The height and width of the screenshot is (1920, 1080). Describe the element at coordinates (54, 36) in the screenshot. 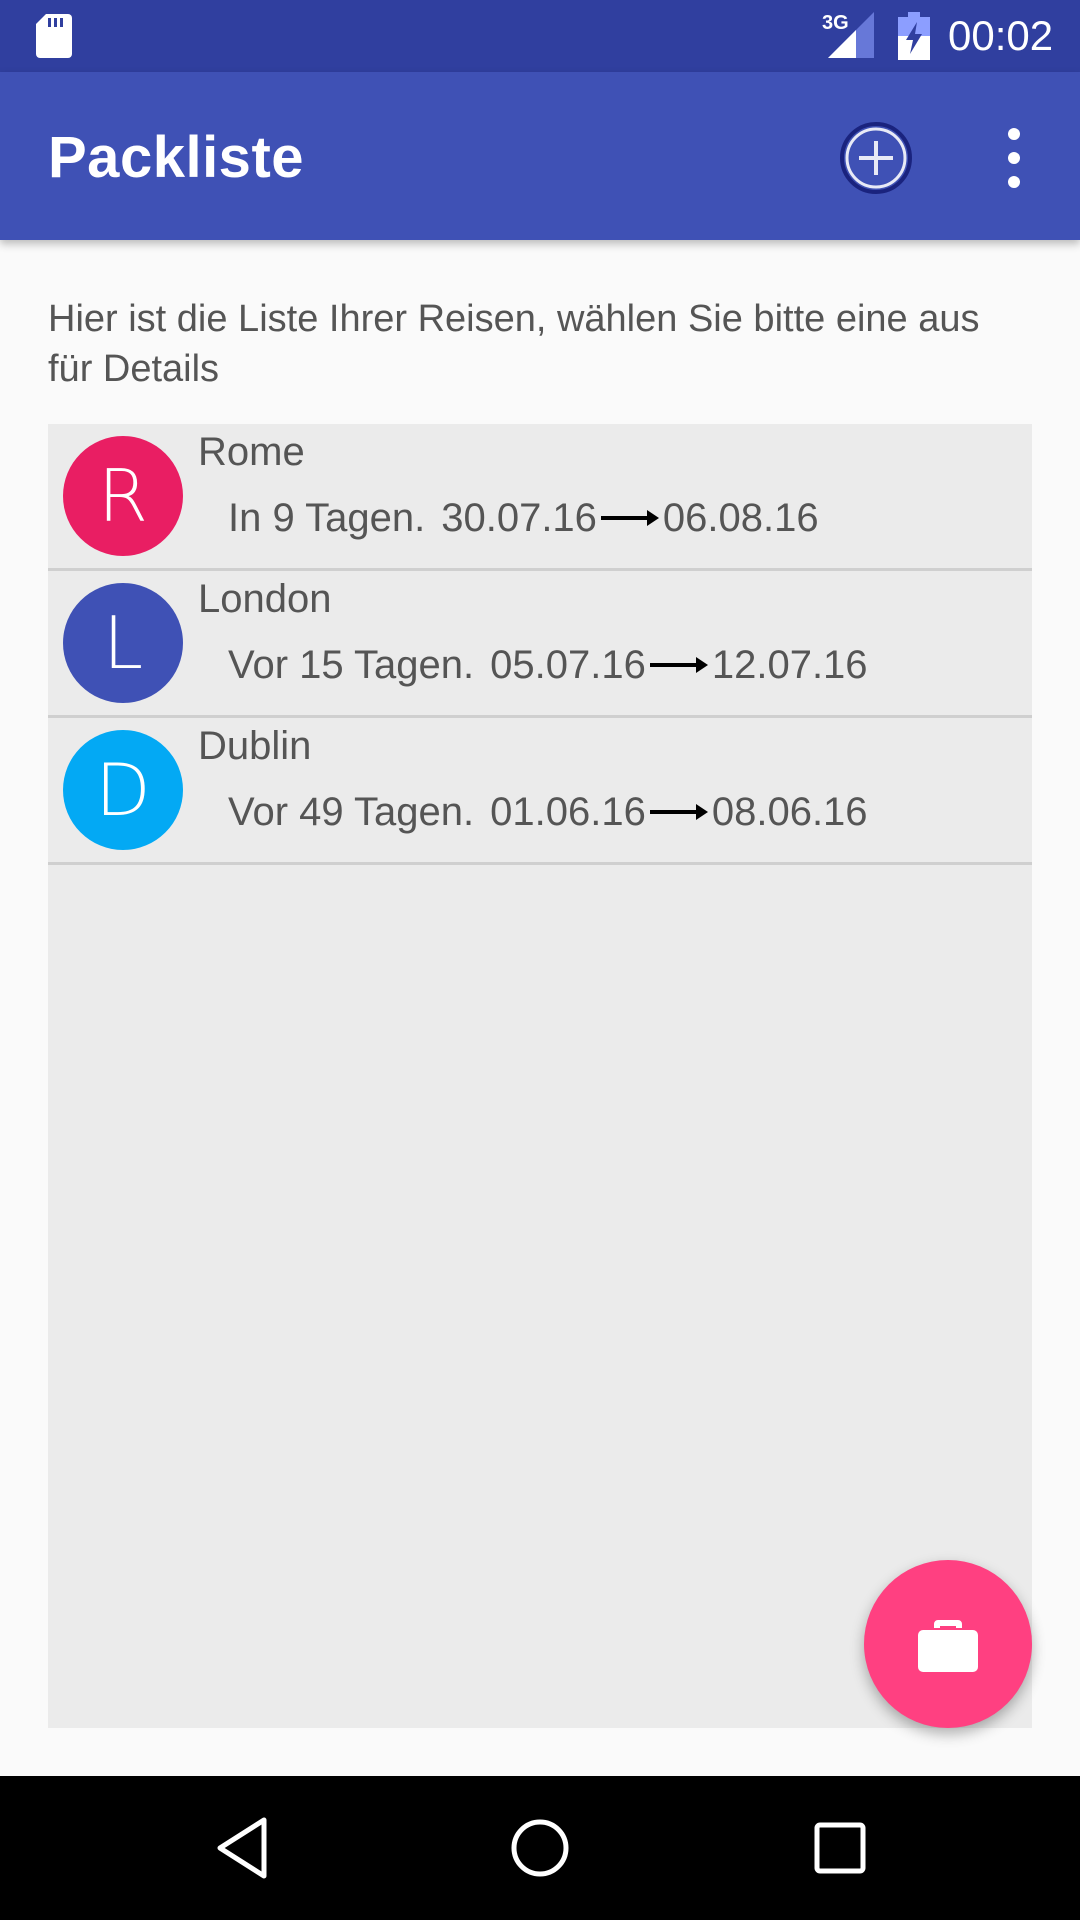

I see `sd-card-icon` at that location.